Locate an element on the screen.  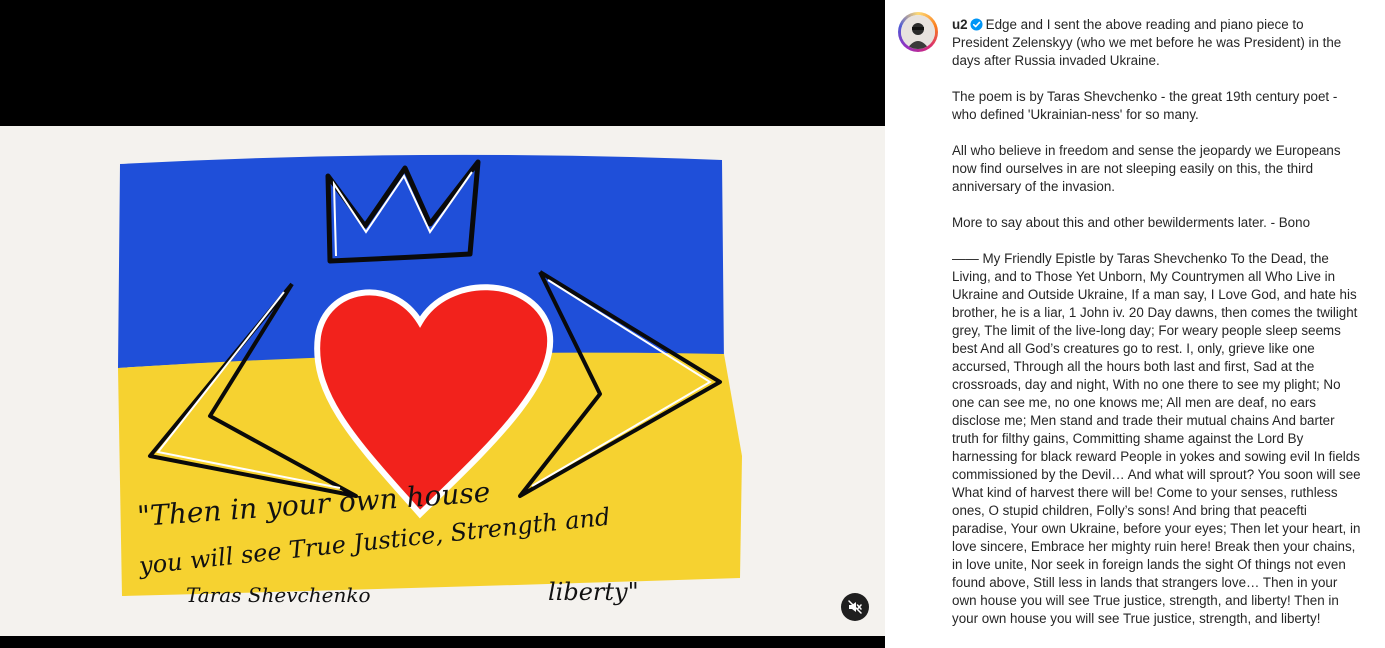
avatar-ring is located at coordinates (918, 32).